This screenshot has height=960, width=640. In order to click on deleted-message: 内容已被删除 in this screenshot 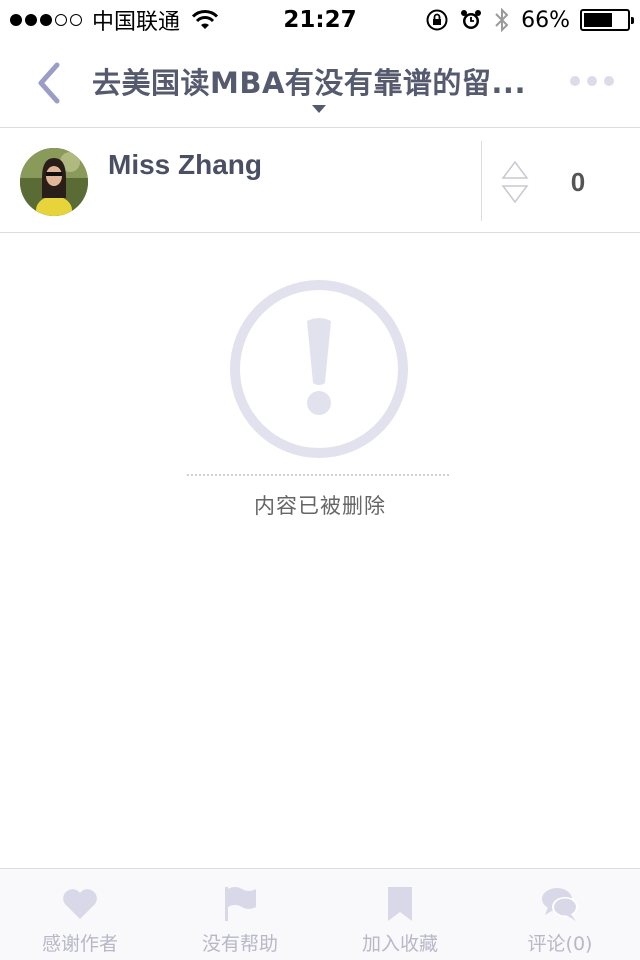, I will do `click(320, 506)`.